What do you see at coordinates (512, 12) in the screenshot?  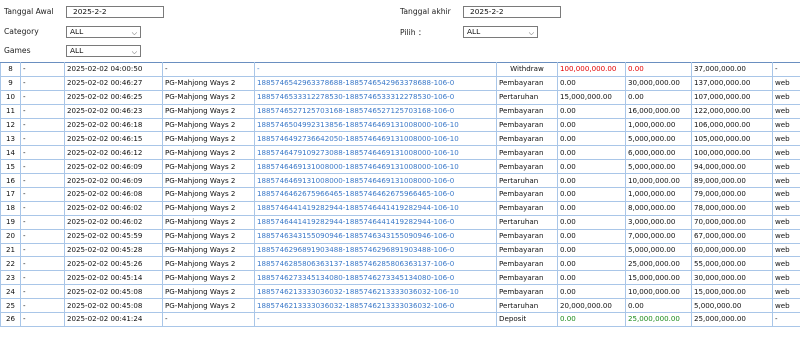 I see `tanggal-akhir-input: 2025-2-2` at bounding box center [512, 12].